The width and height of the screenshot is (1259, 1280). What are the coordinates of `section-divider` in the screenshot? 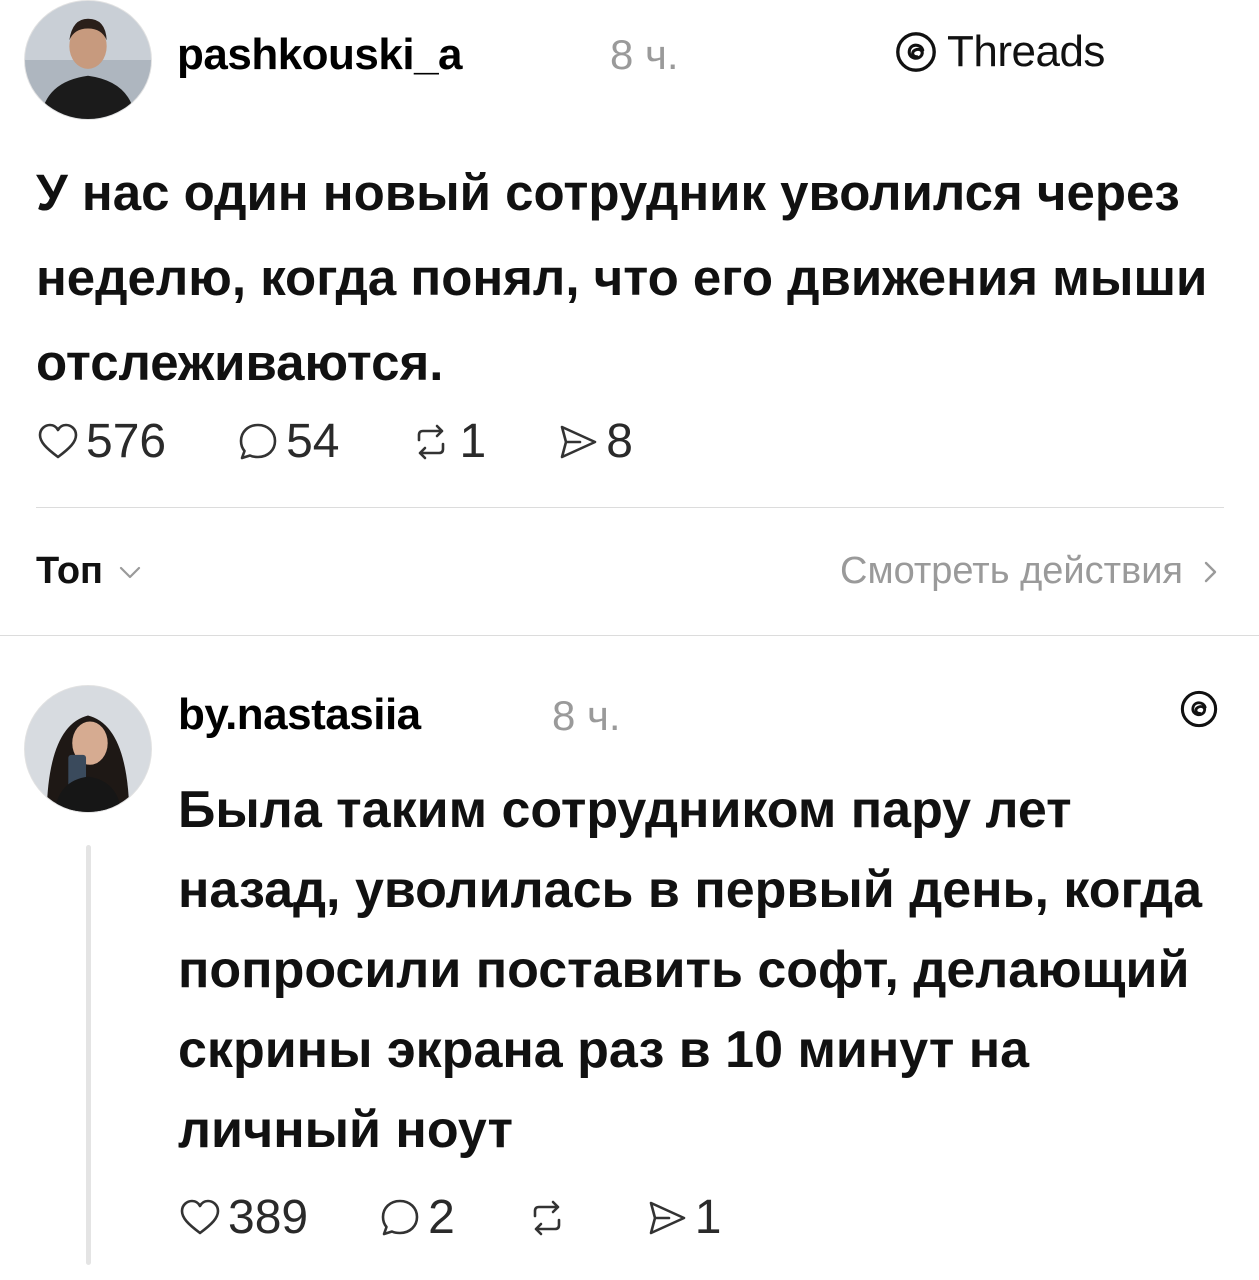 It's located at (629, 635).